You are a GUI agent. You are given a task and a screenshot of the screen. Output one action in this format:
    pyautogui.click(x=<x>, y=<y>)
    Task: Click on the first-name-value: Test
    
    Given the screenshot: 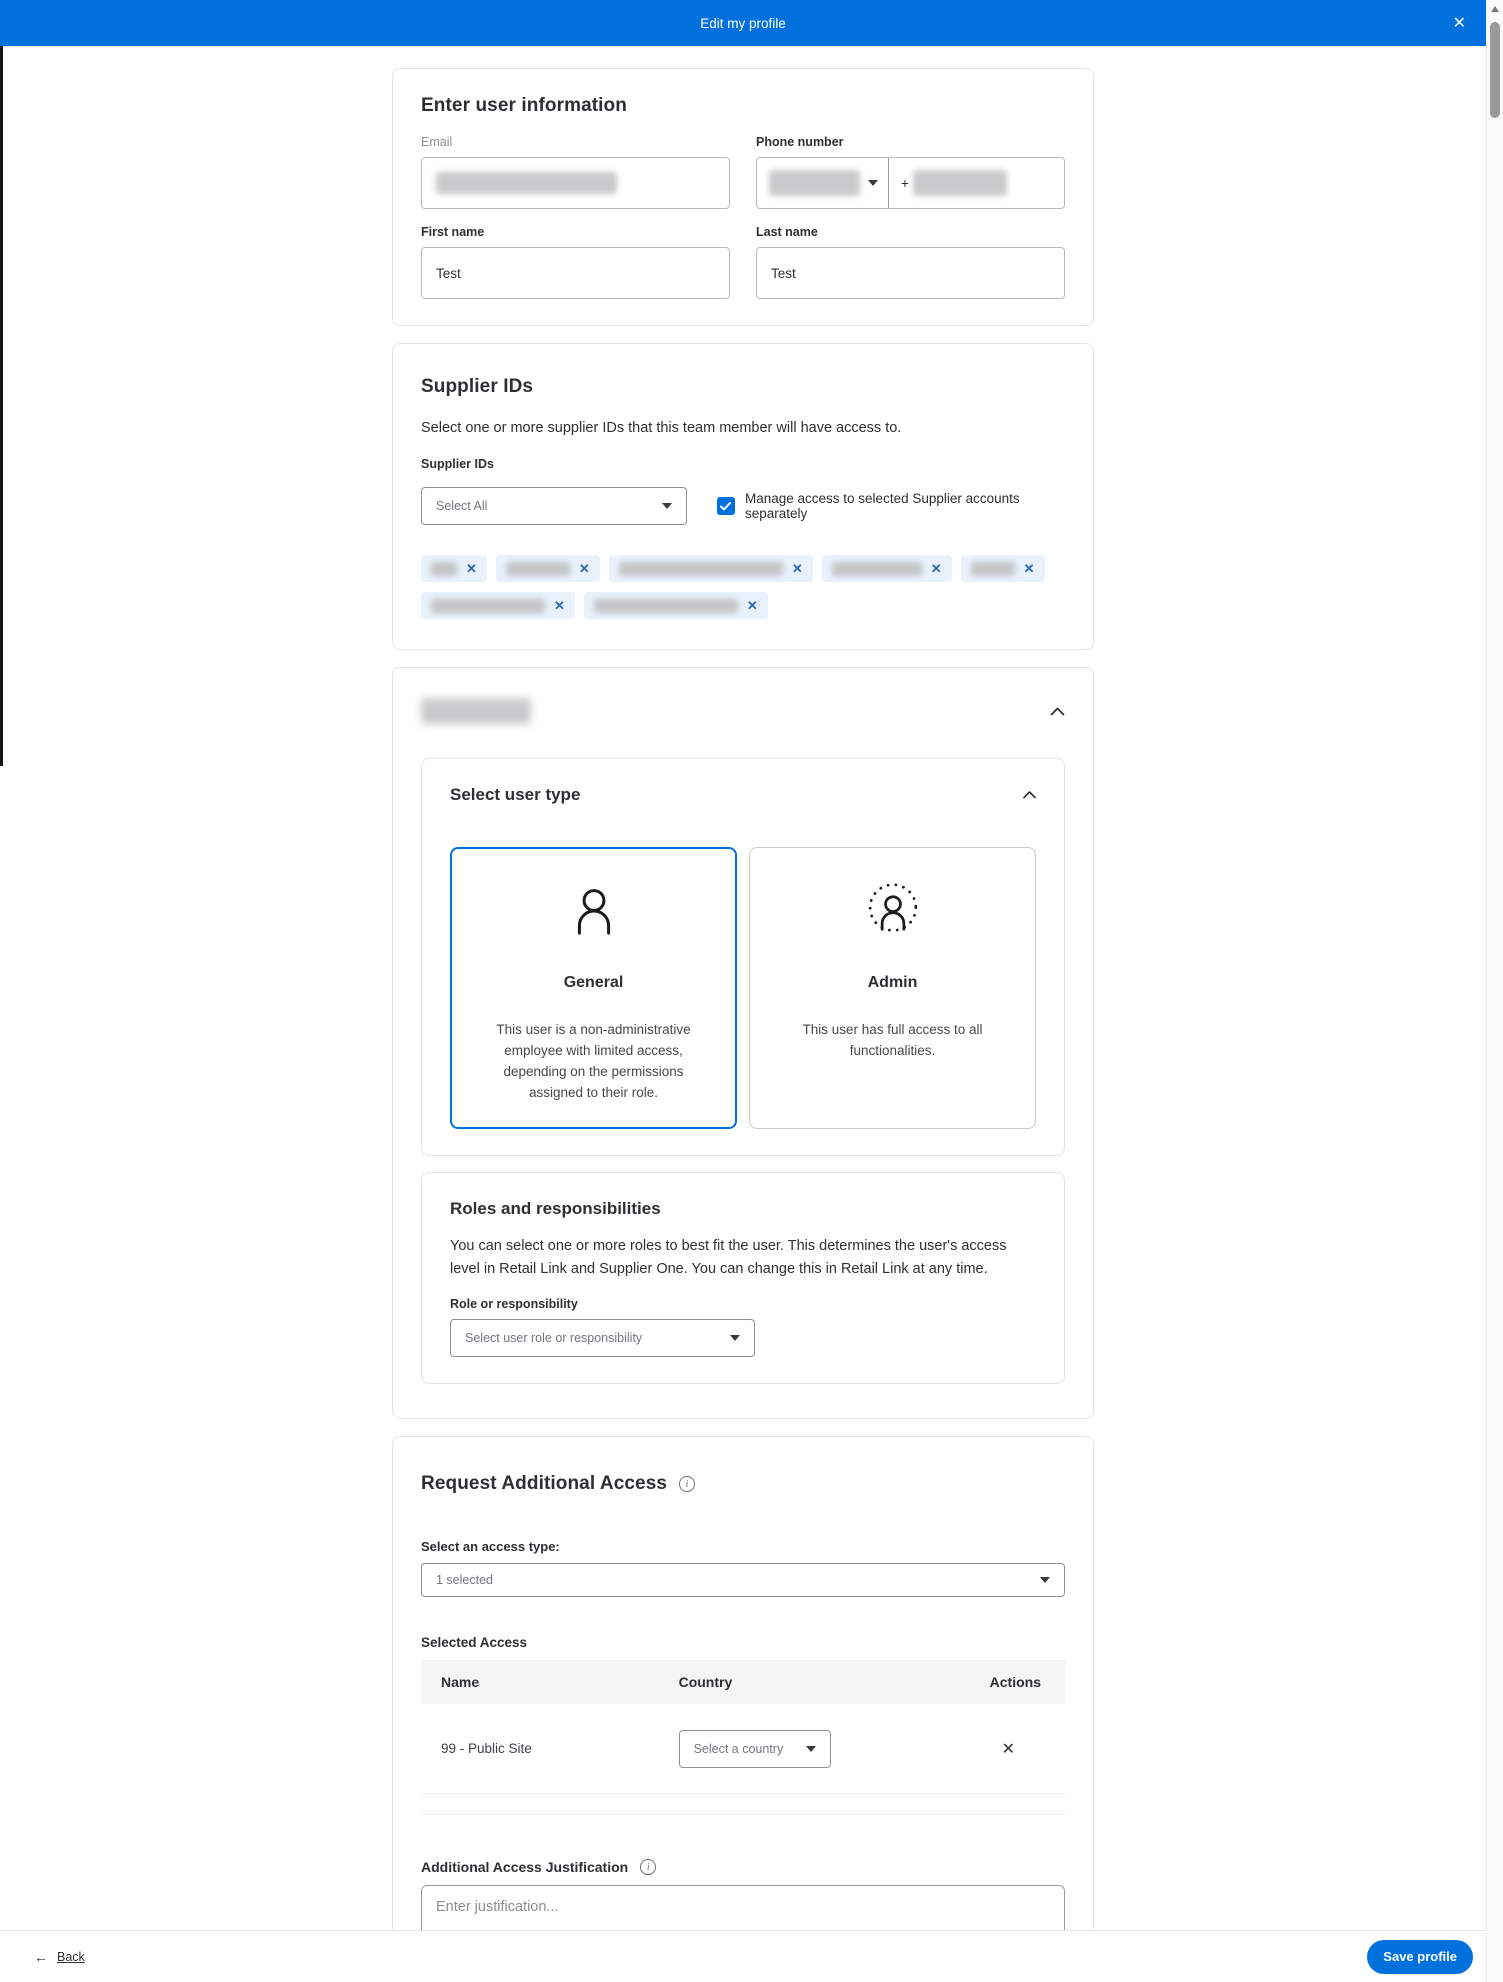 What is the action you would take?
    pyautogui.click(x=448, y=273)
    